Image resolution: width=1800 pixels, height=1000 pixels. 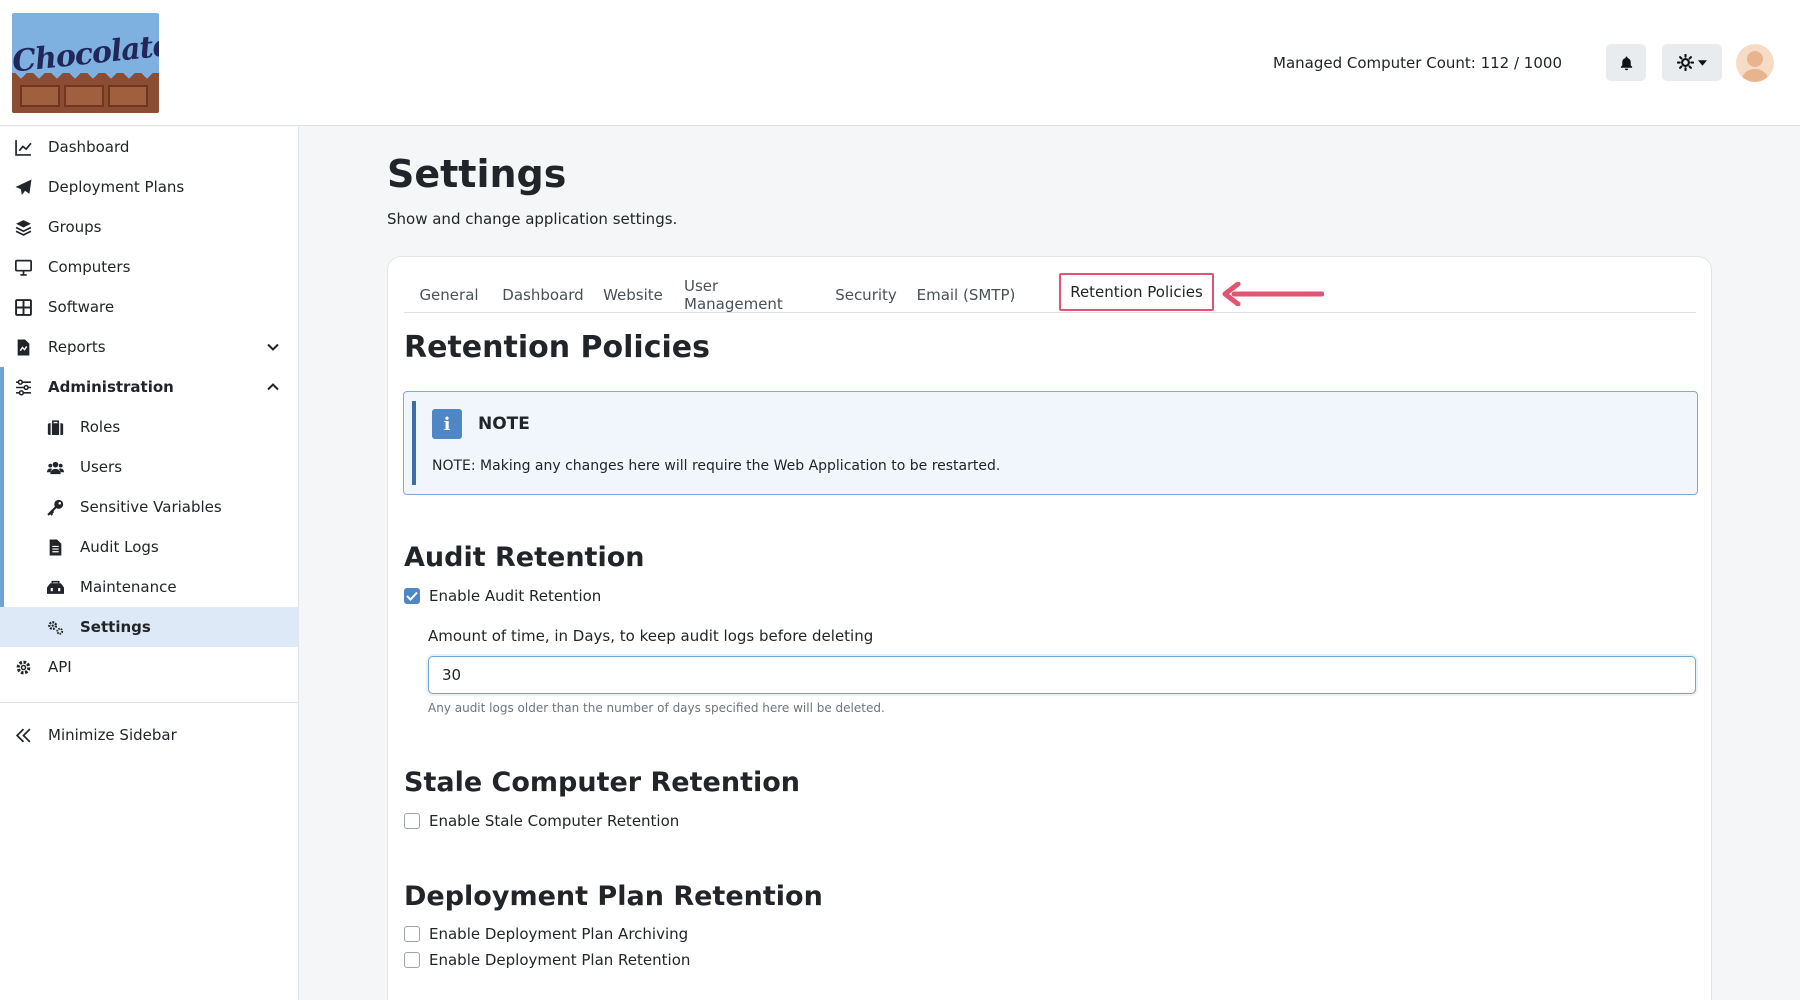 I want to click on page-subtitle: Show and change application settings., so click(x=532, y=219).